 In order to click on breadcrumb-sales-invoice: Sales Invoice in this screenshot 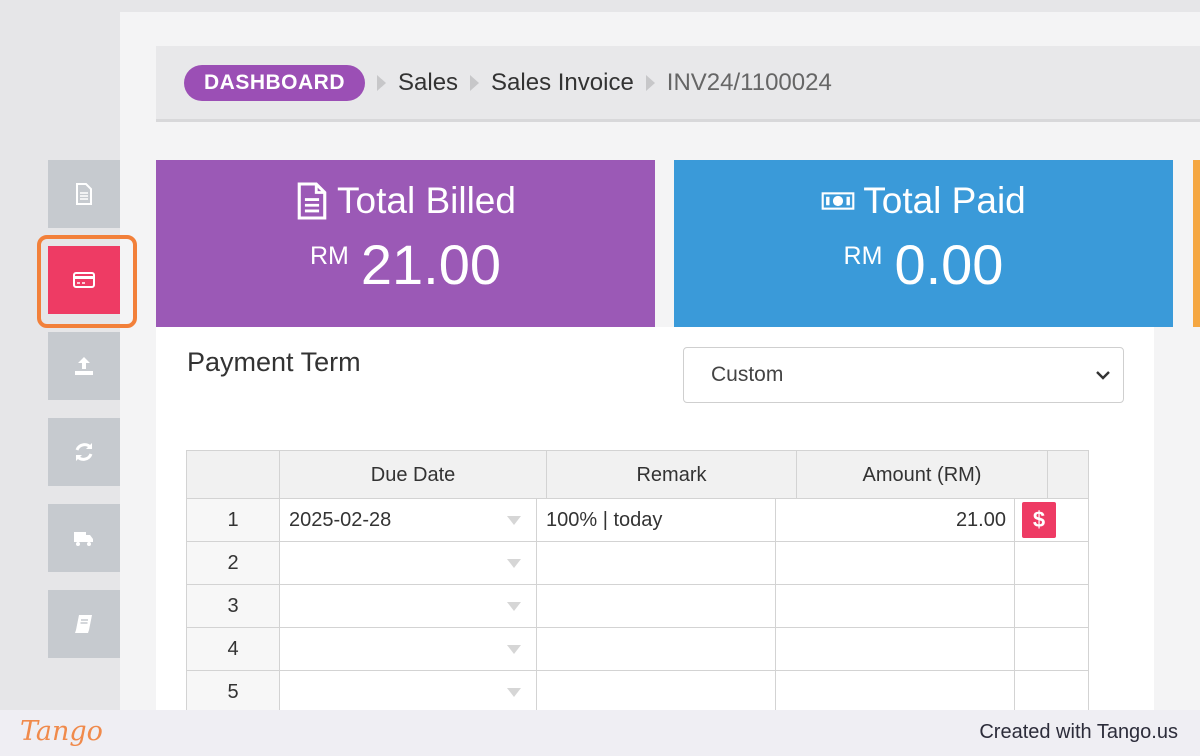, I will do `click(562, 83)`.